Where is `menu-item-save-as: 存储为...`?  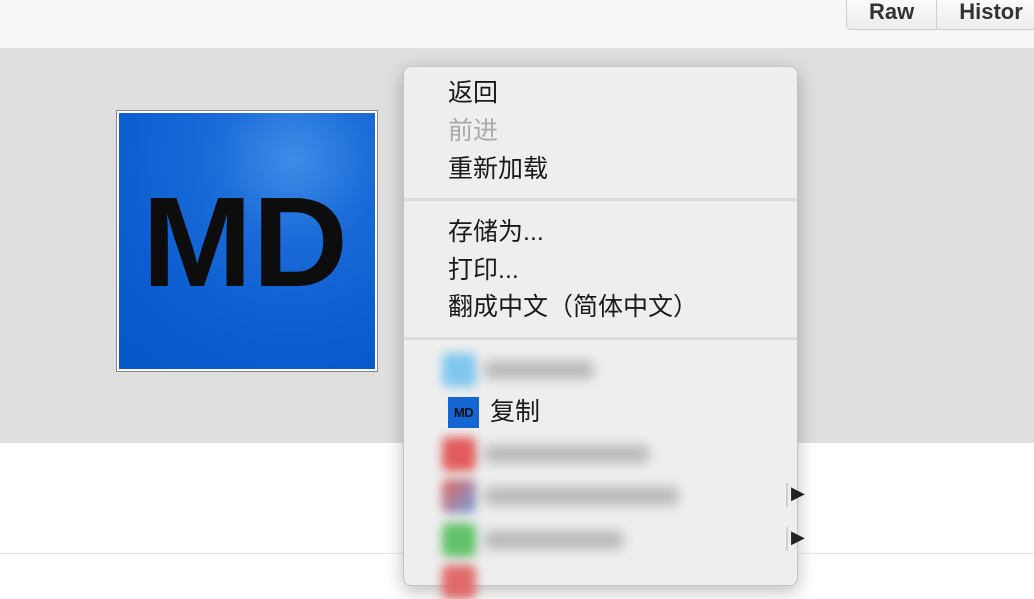
menu-item-save-as: 存储为... is located at coordinates (496, 232).